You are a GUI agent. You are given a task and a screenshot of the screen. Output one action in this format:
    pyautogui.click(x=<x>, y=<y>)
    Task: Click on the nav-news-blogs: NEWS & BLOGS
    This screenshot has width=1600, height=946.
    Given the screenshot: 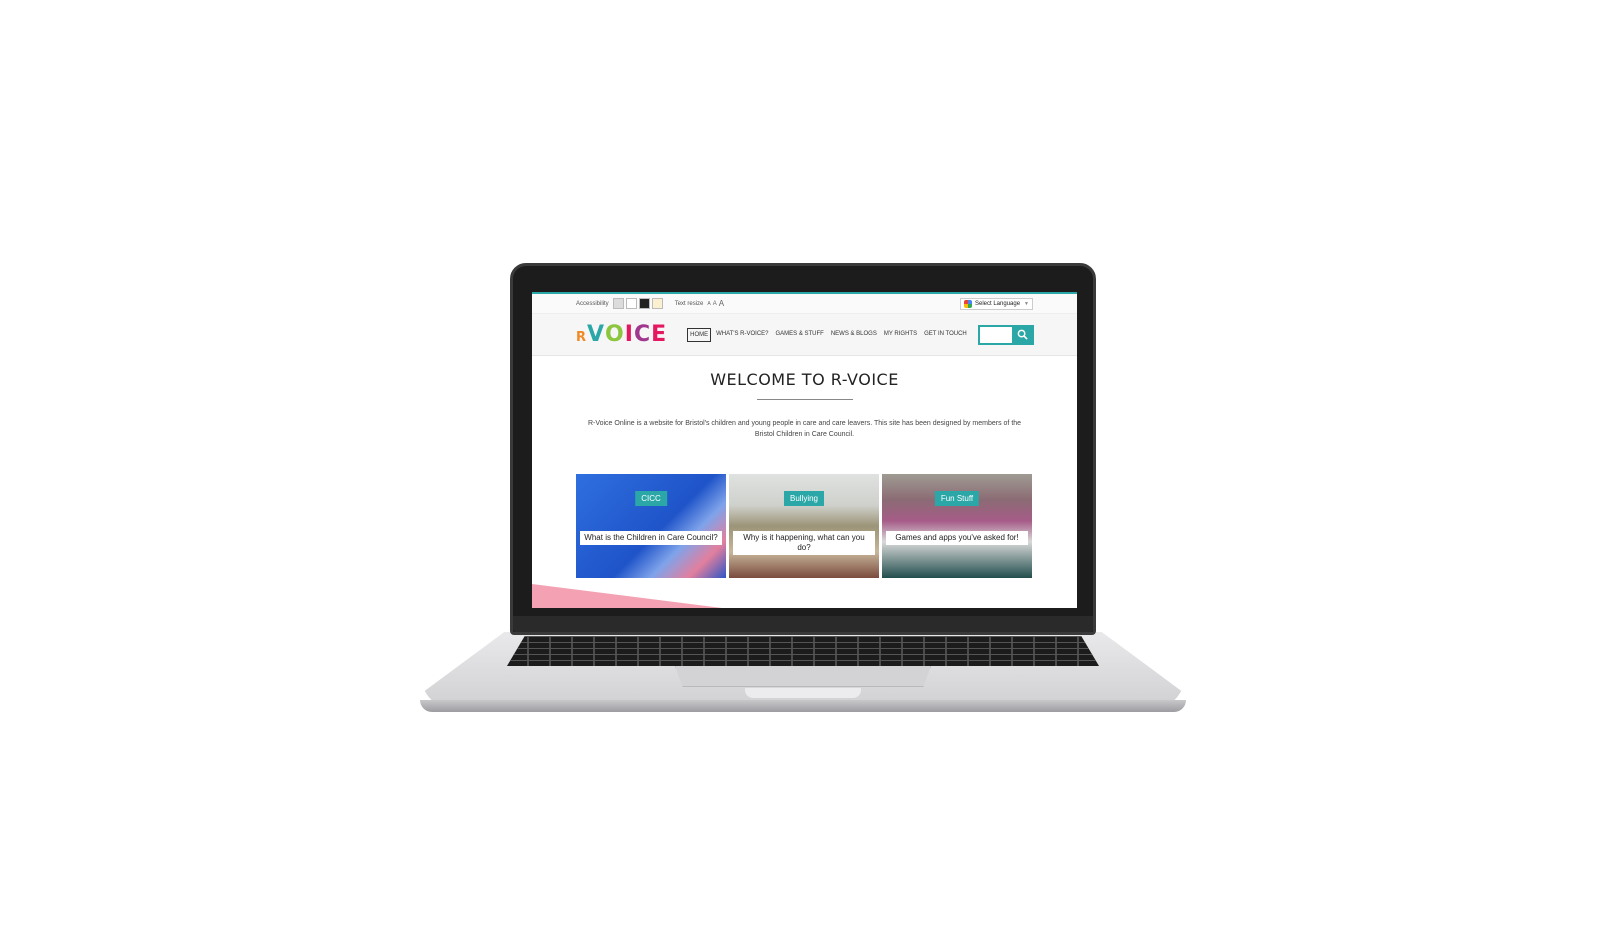 What is the action you would take?
    pyautogui.click(x=854, y=335)
    